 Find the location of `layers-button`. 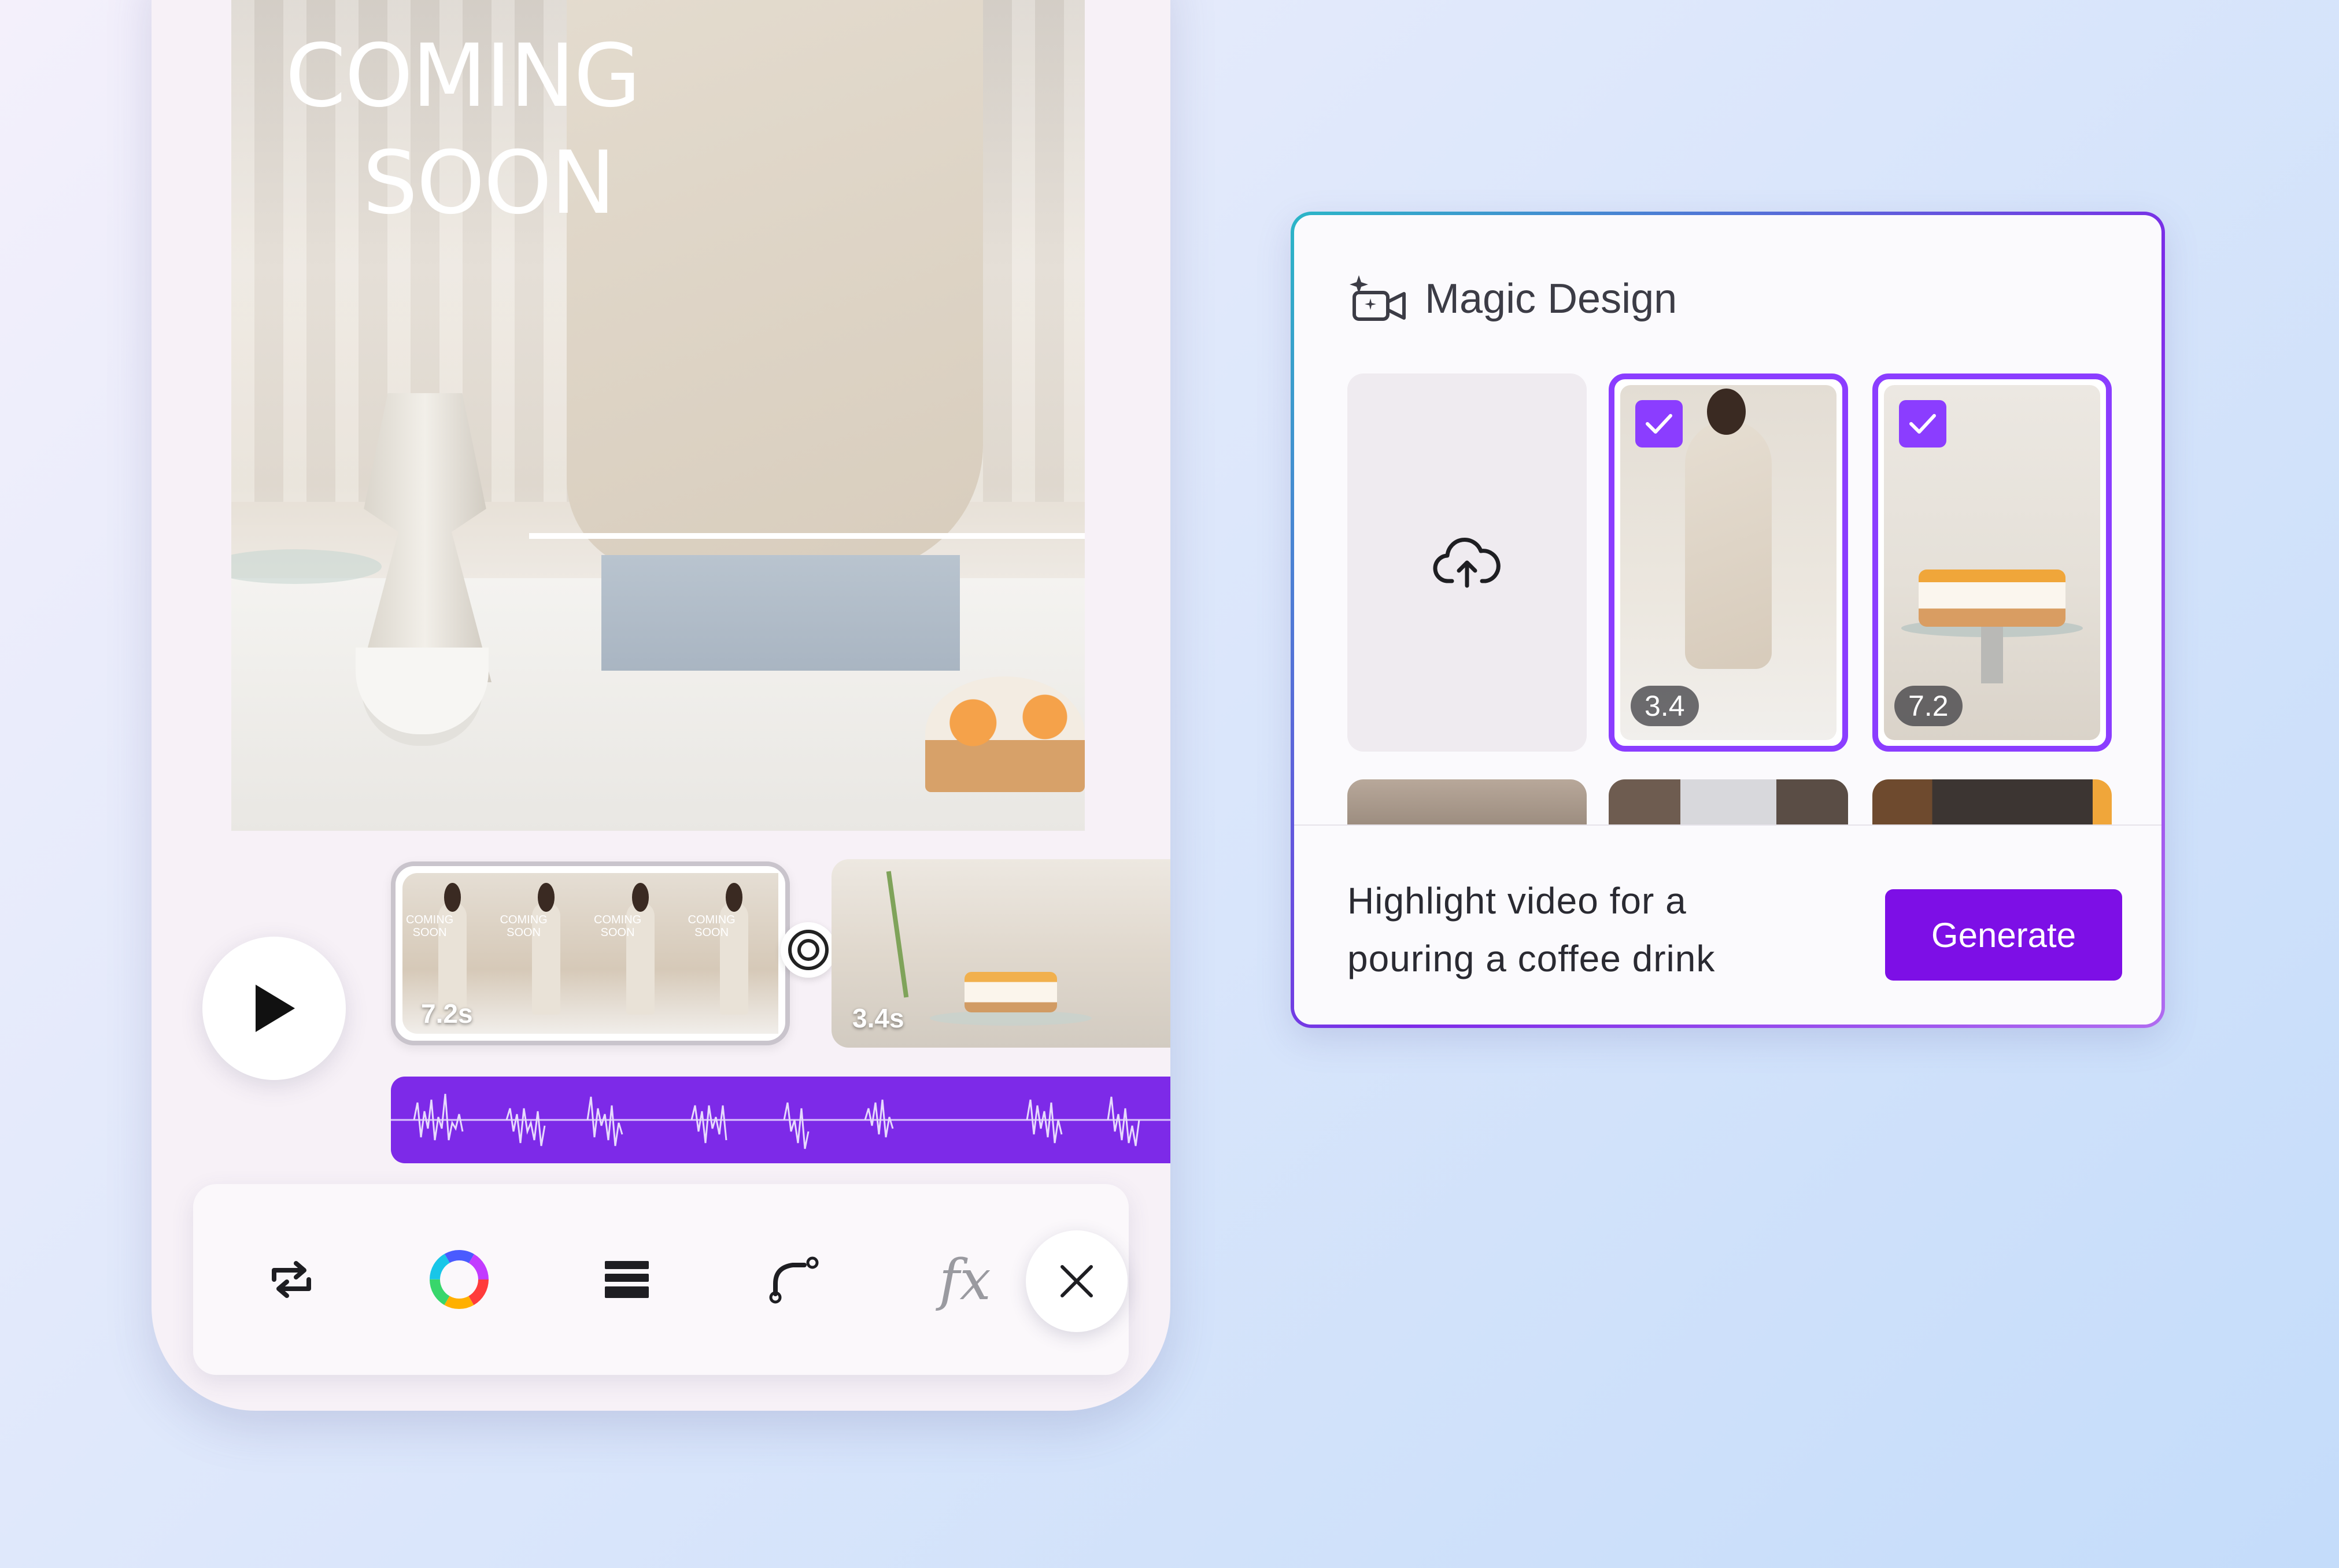

layers-button is located at coordinates (627, 1280).